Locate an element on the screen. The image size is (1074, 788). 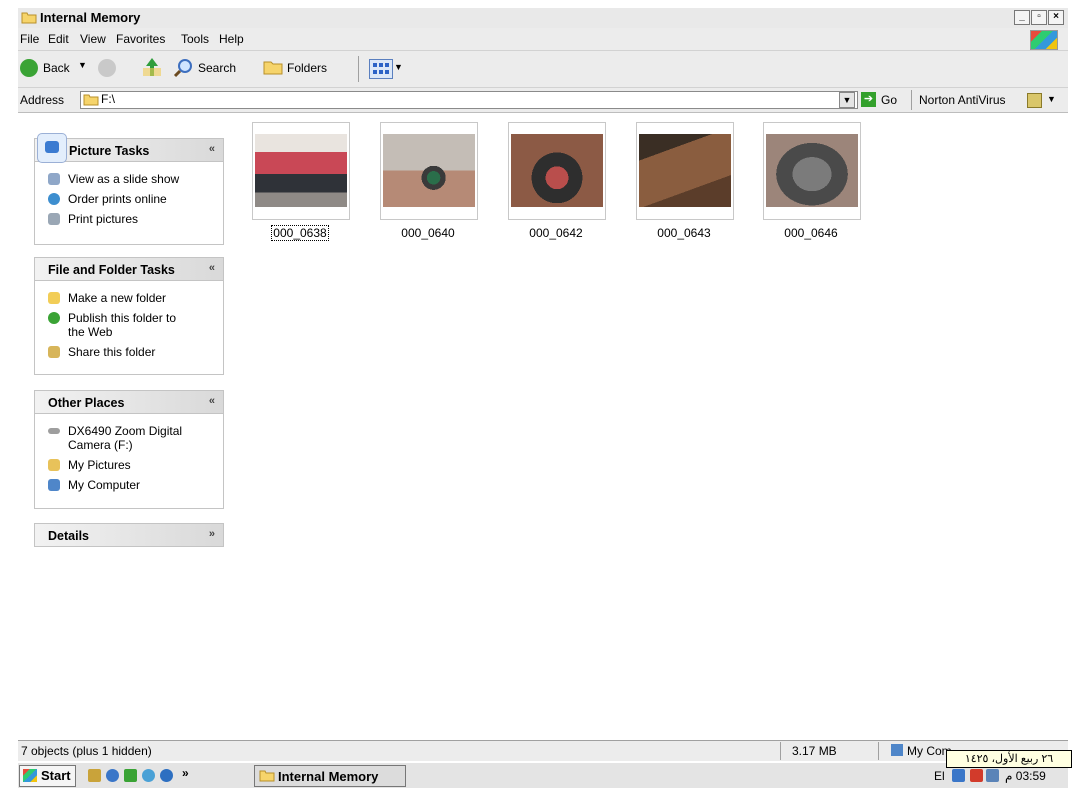
zone-label: My Com is located at coordinates (929, 751).